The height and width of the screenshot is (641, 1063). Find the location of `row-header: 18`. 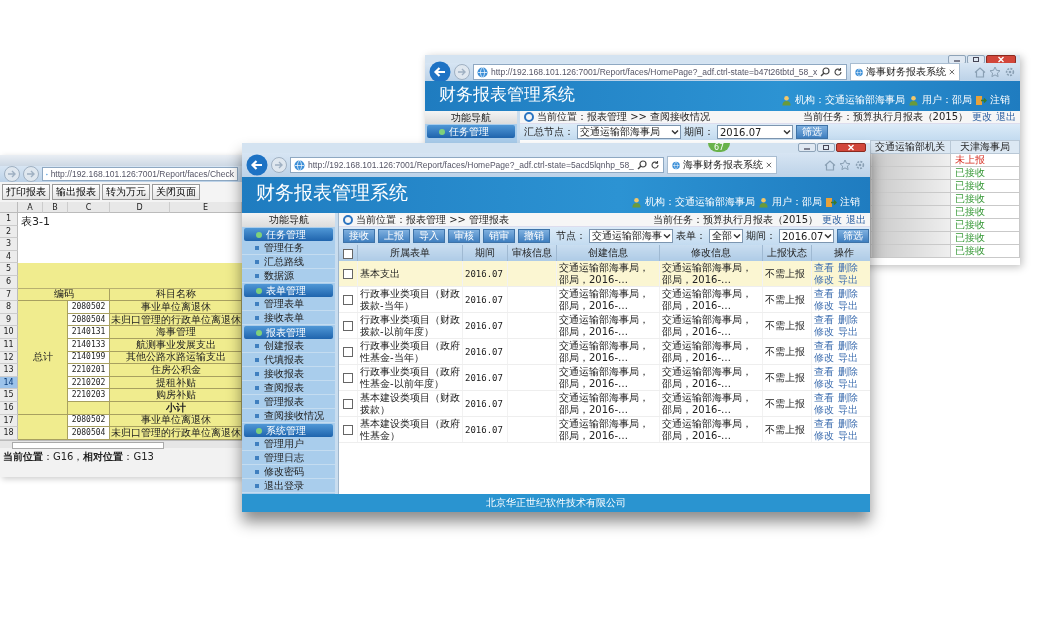

row-header: 18 is located at coordinates (9, 433).